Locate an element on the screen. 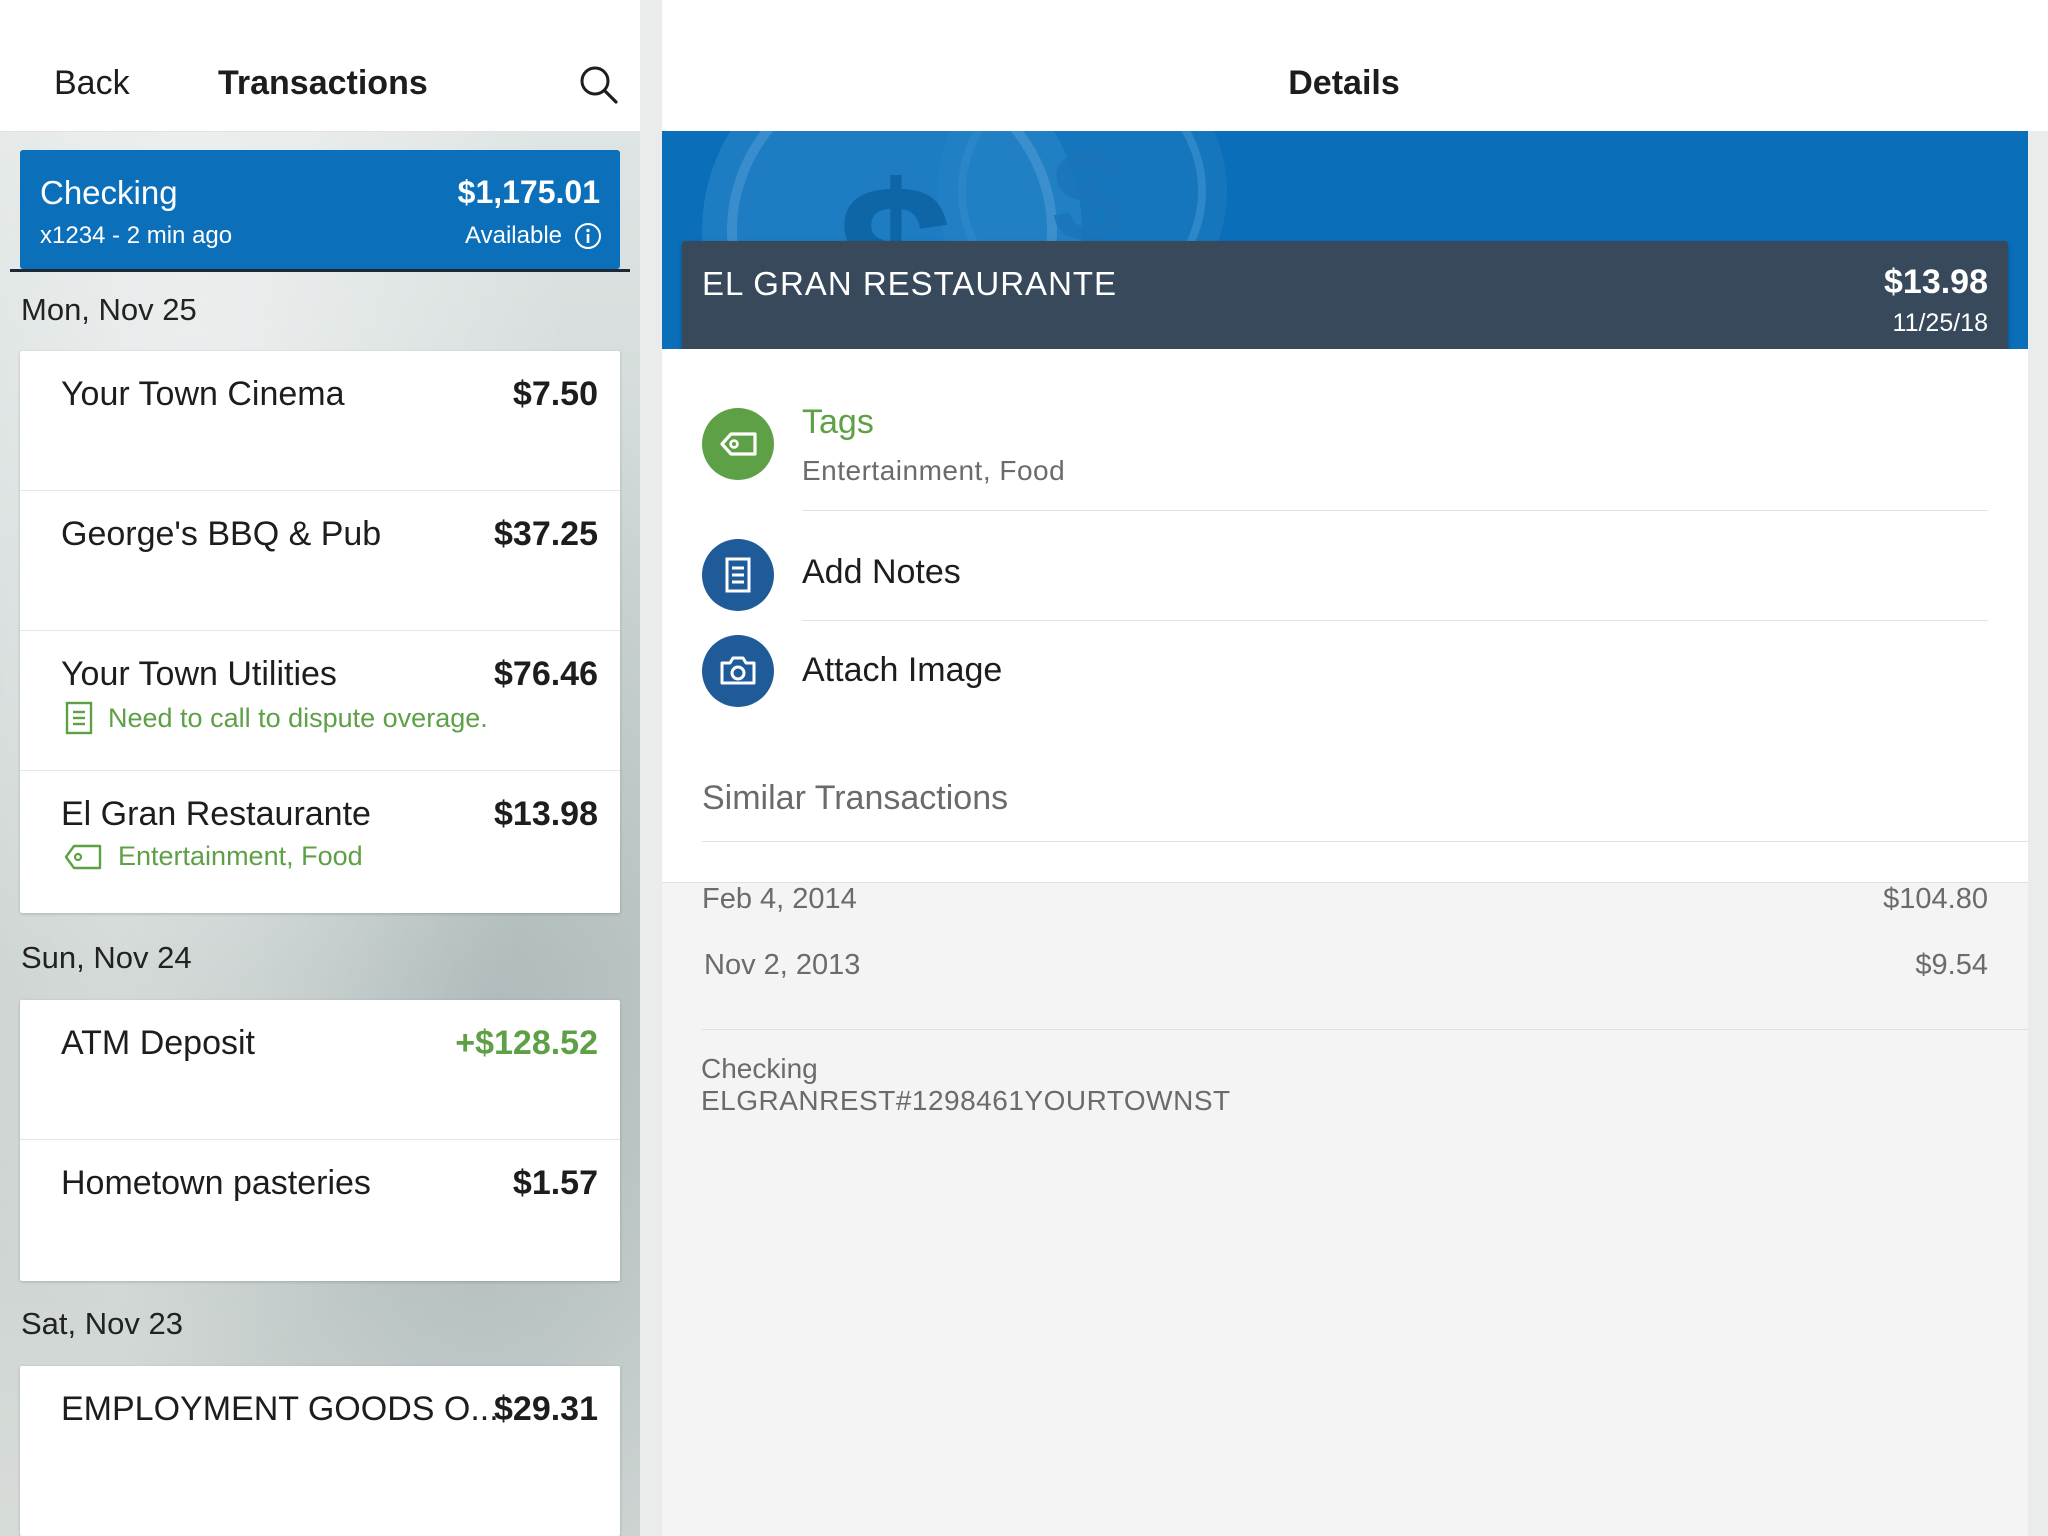 This screenshot has width=2048, height=1536. account-card-underline is located at coordinates (320, 270).